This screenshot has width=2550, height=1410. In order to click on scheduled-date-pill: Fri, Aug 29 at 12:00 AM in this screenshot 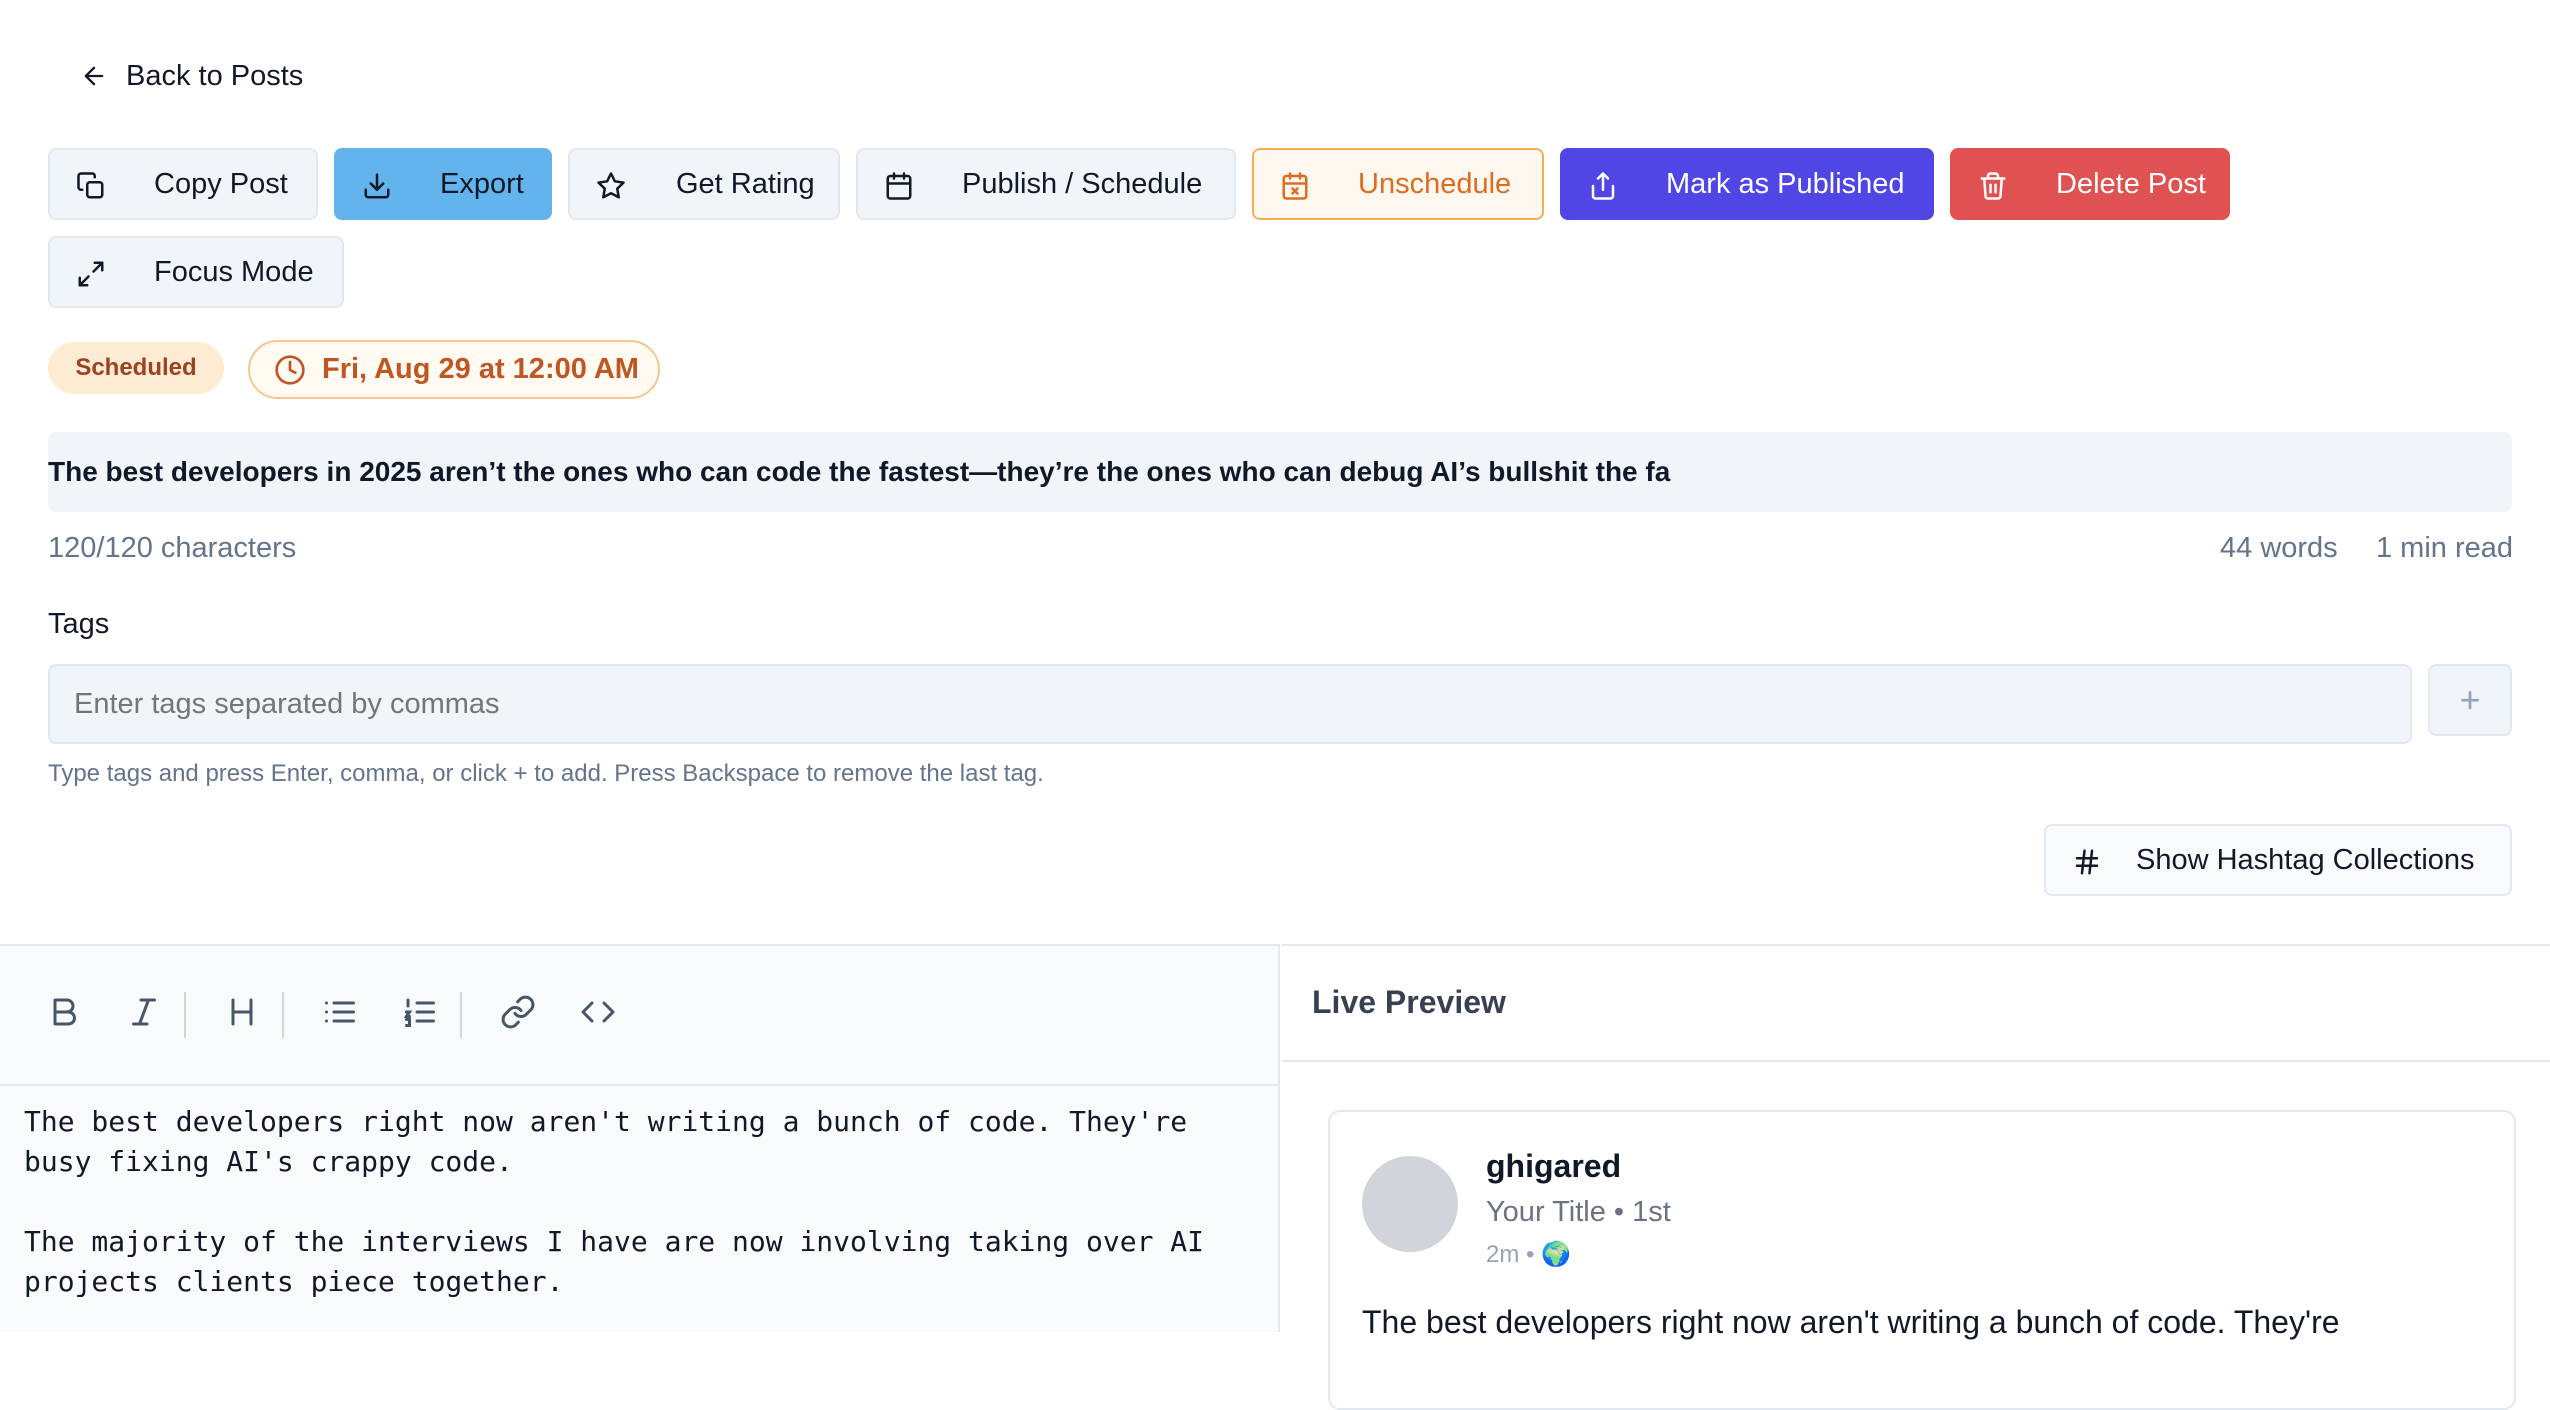, I will do `click(454, 369)`.